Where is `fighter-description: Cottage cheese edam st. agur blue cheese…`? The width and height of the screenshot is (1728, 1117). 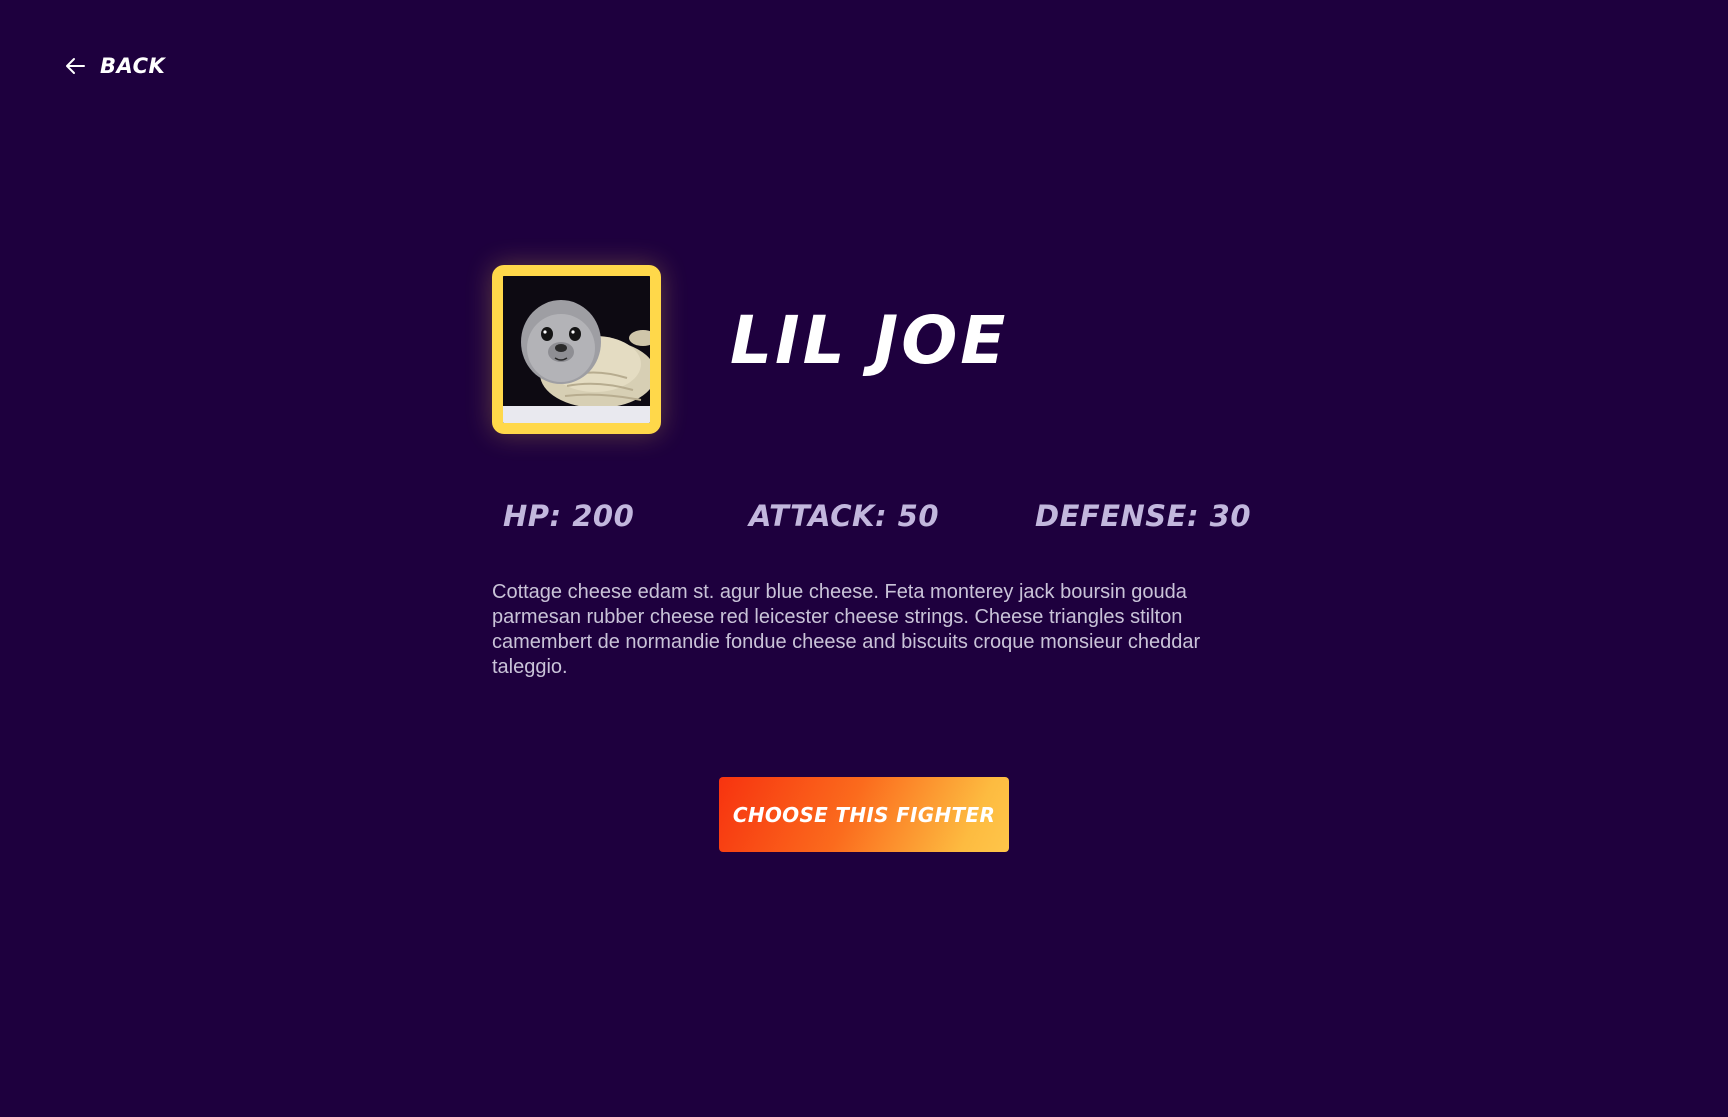
fighter-description: Cottage cheese edam st. agur blue cheese… is located at coordinates (846, 629).